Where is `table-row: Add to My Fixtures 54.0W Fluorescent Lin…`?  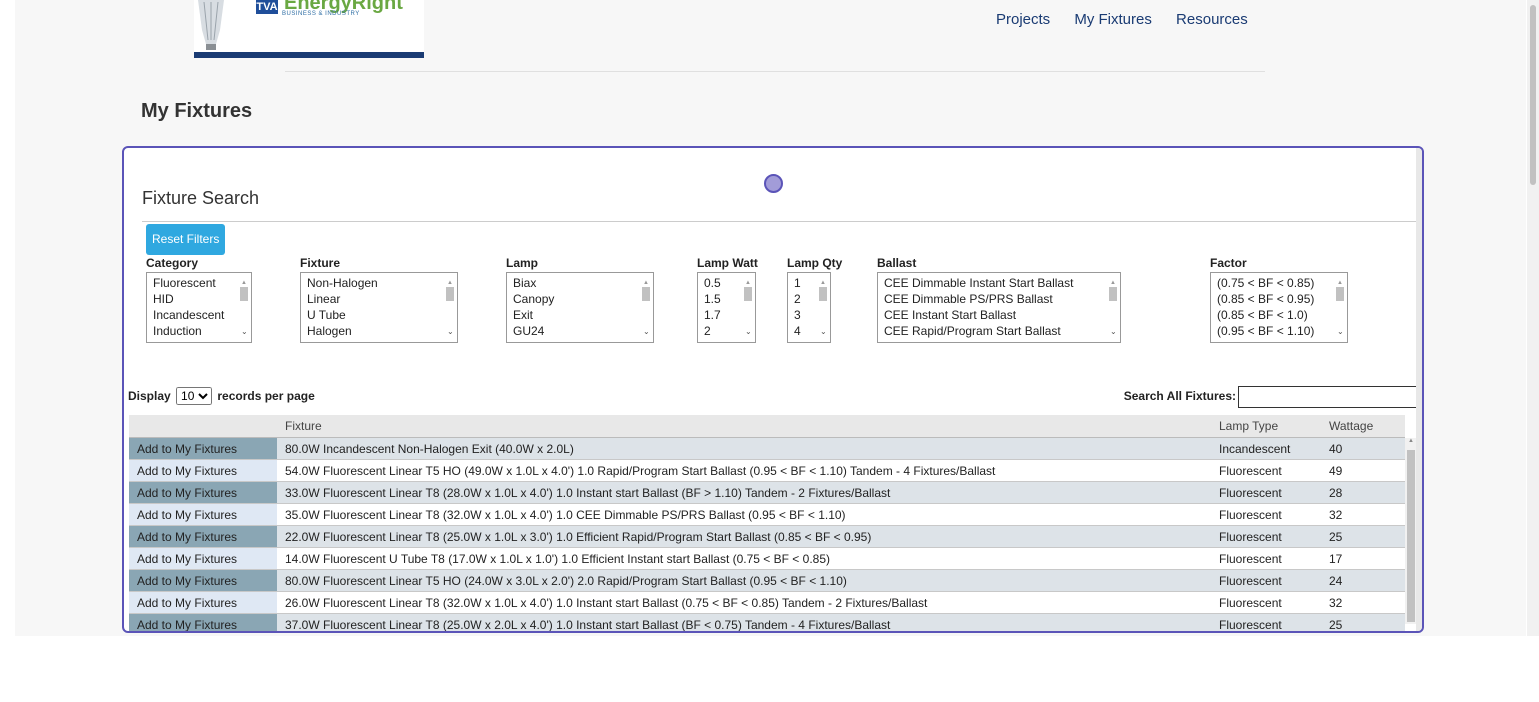 table-row: Add to My Fixtures 54.0W Fluorescent Lin… is located at coordinates (767, 470).